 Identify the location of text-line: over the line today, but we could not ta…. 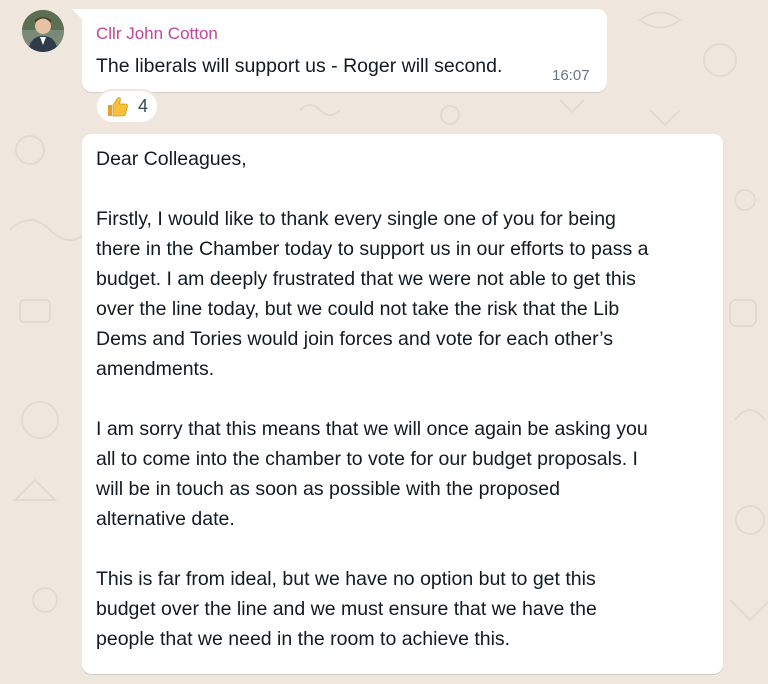
(358, 309).